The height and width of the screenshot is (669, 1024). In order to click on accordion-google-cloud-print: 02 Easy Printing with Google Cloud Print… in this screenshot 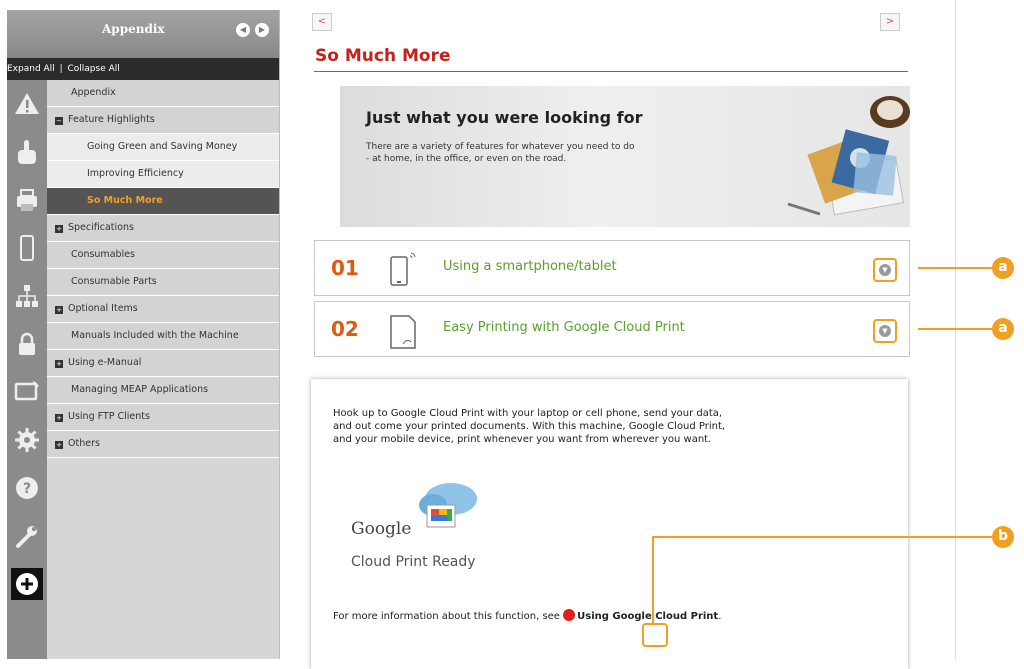, I will do `click(612, 329)`.